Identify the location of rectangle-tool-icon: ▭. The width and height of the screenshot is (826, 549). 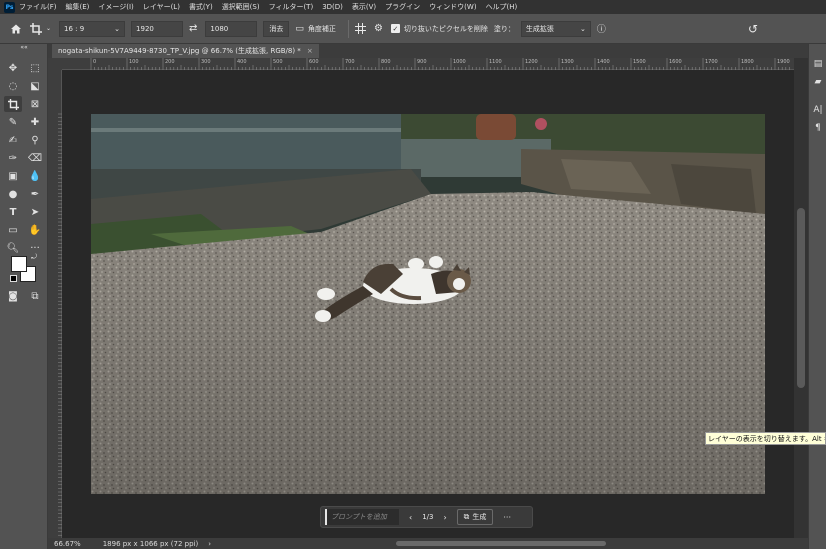
(13, 230).